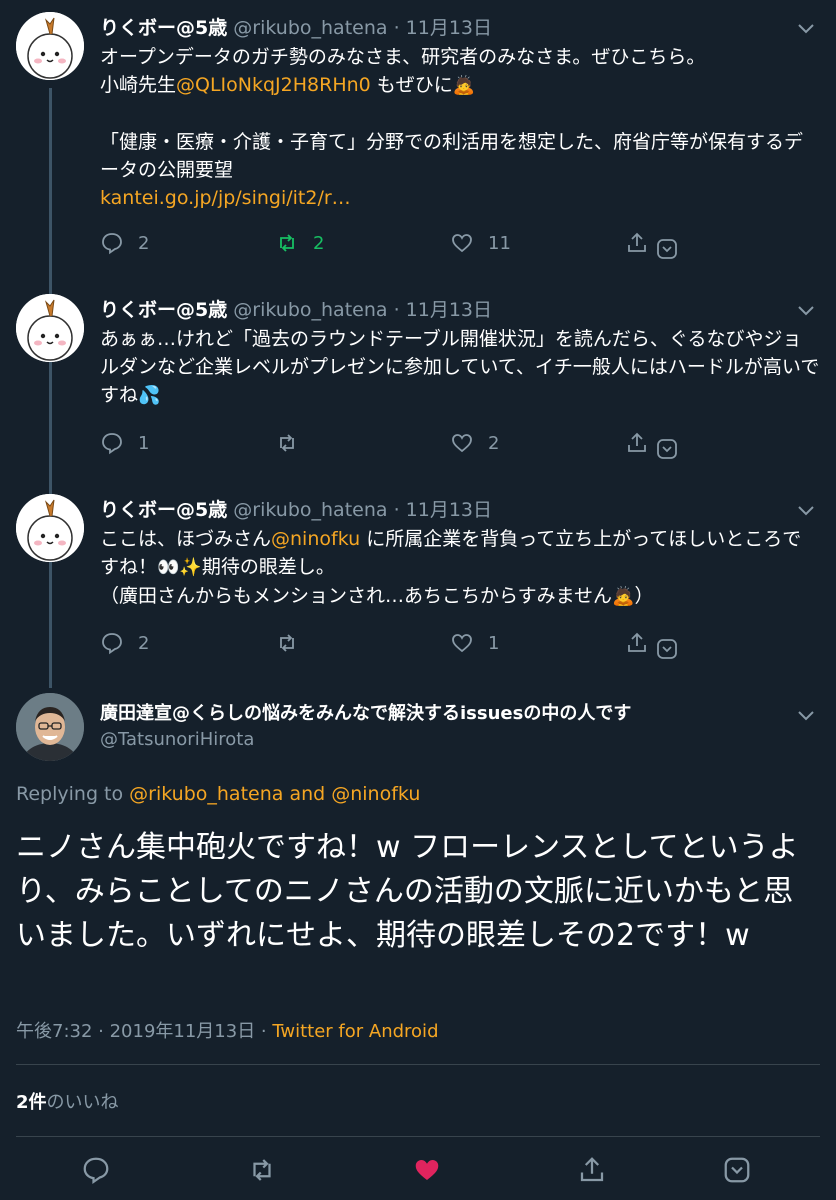  I want to click on tweet-actions: 1 2, so click(400, 443).